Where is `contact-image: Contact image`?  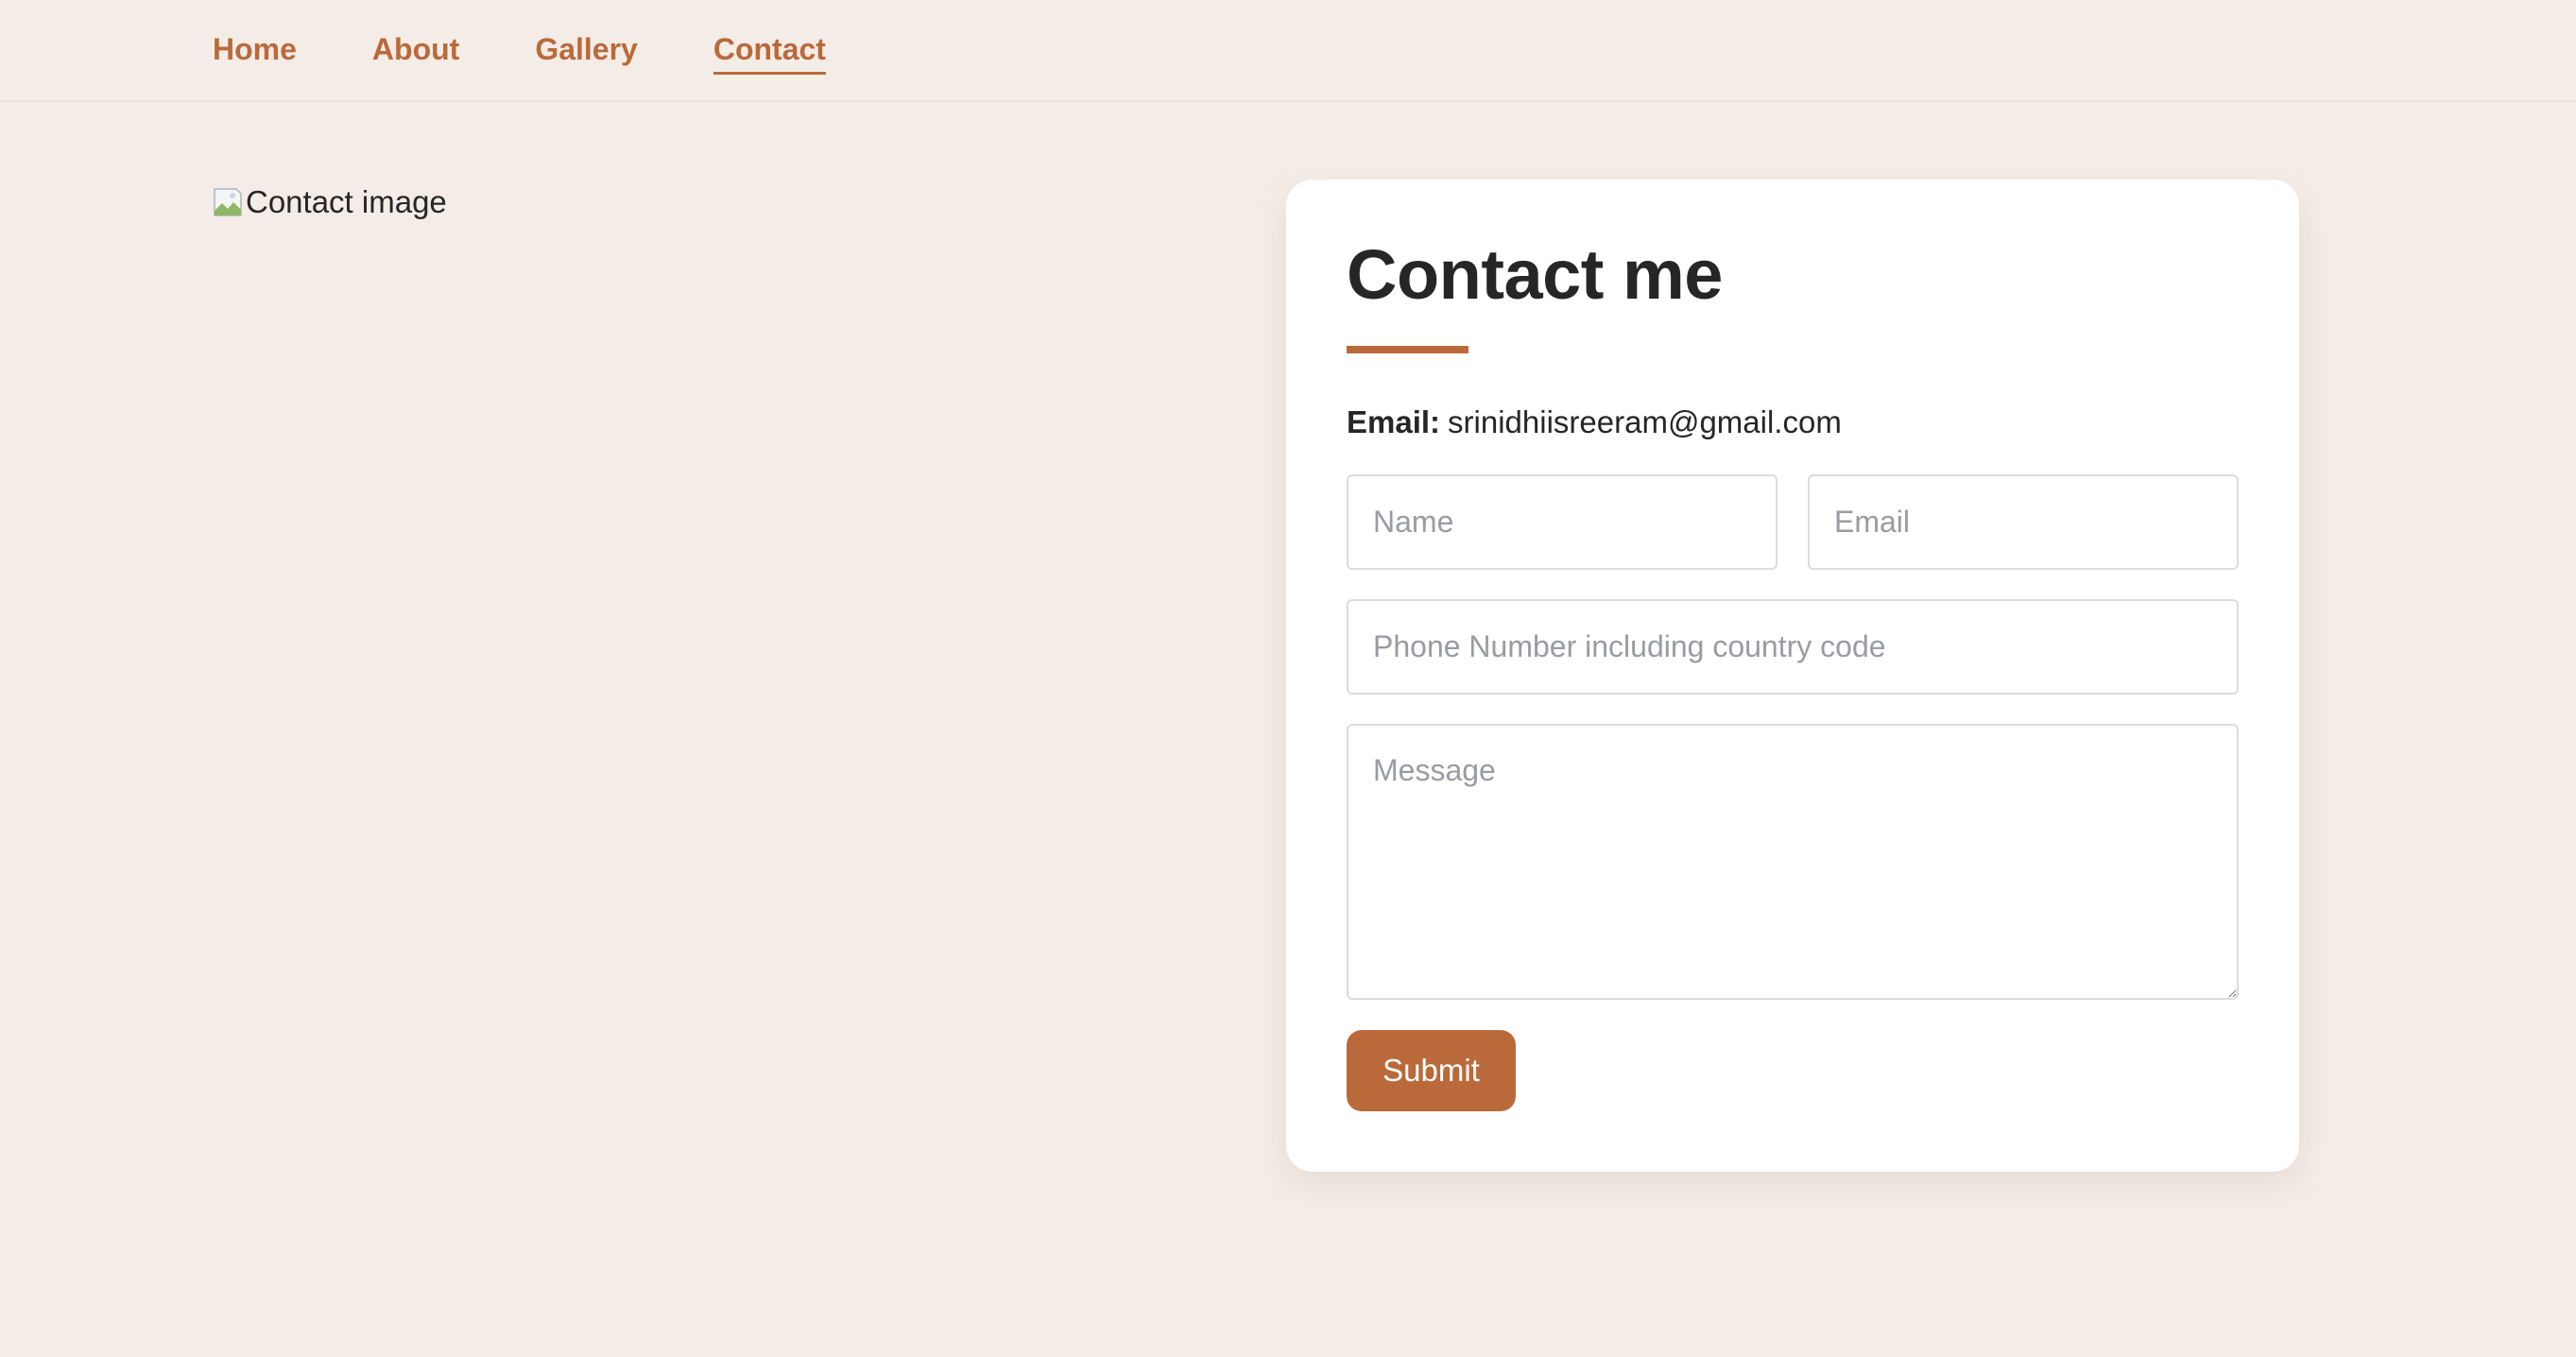
contact-image: Contact image is located at coordinates (329, 202).